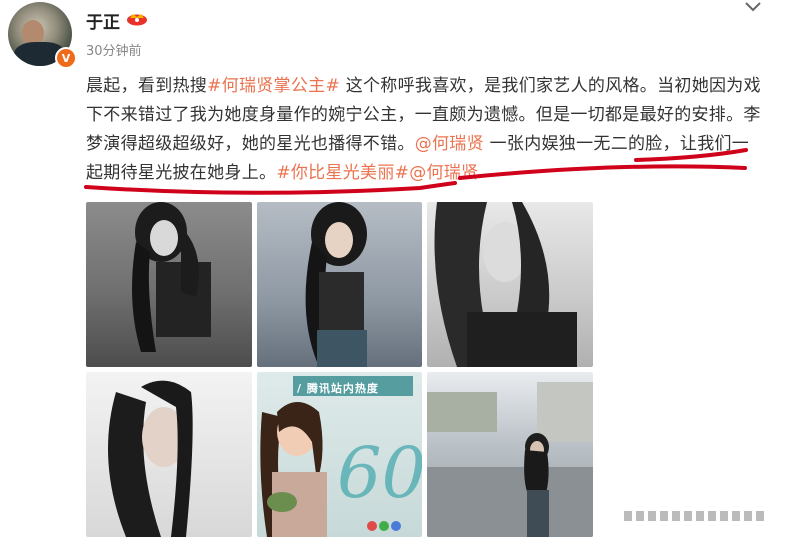 The height and width of the screenshot is (542, 787). What do you see at coordinates (137, 19) in the screenshot?
I see `vip-crown-icon` at bounding box center [137, 19].